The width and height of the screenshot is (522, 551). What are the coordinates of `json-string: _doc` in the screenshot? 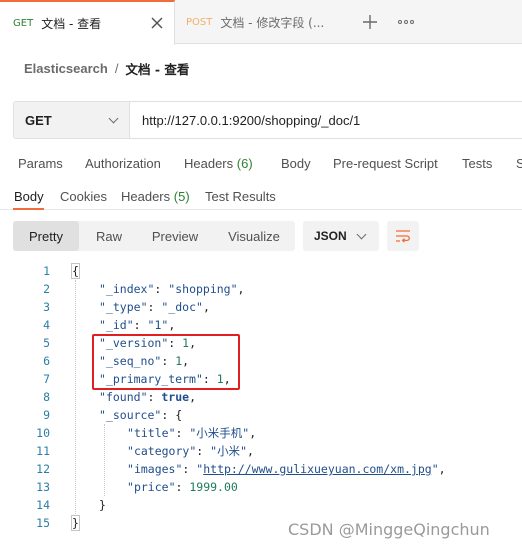 It's located at (182, 307).